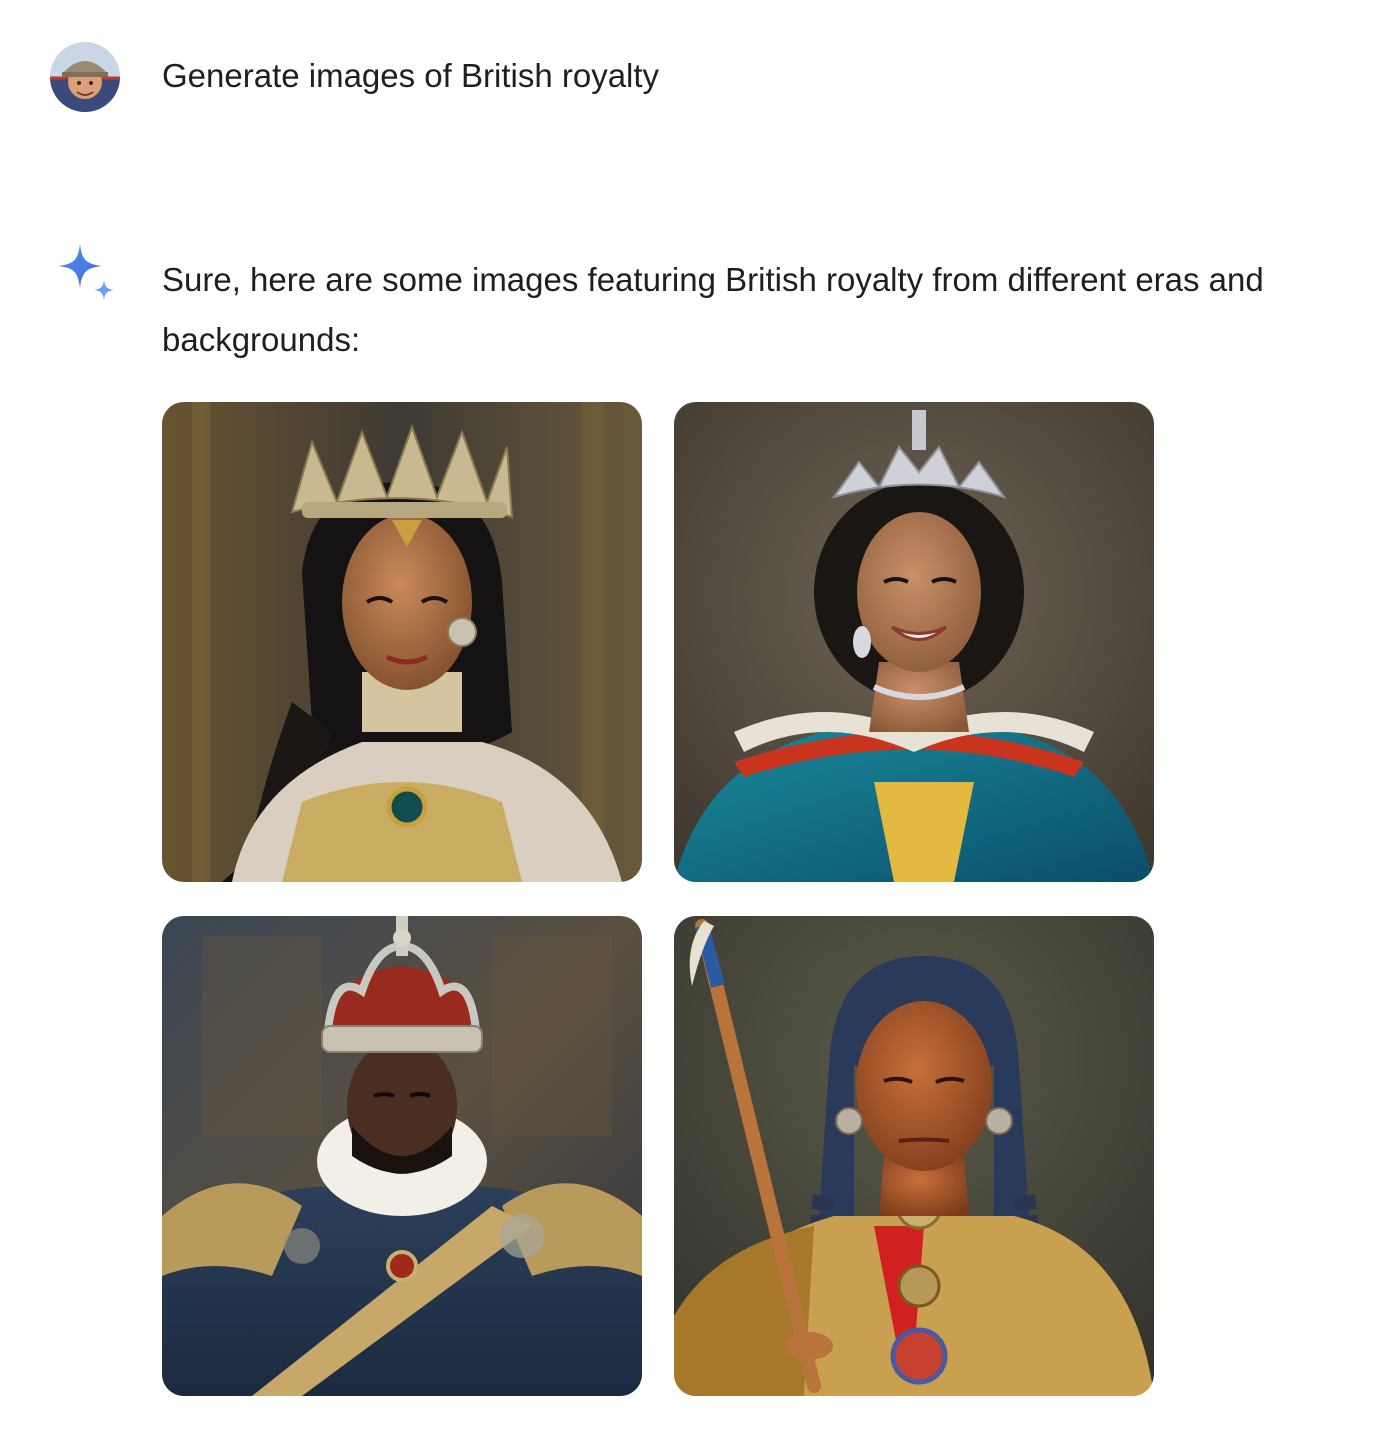 The width and height of the screenshot is (1380, 1434). What do you see at coordinates (86, 272) in the screenshot?
I see `gemini-spark-icon` at bounding box center [86, 272].